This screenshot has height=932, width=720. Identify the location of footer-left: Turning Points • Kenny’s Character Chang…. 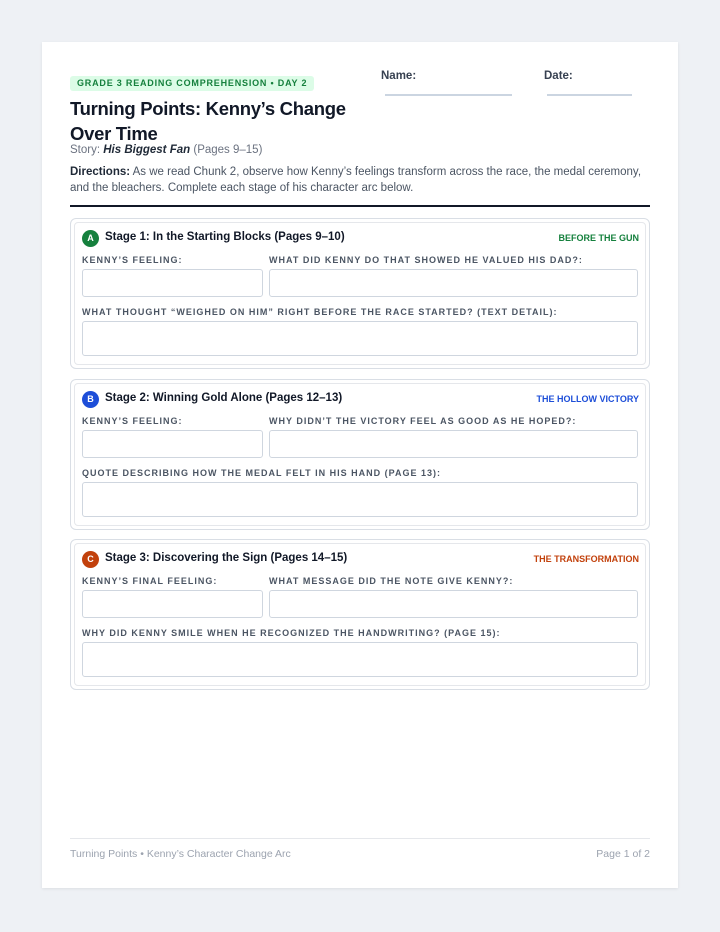
(180, 854).